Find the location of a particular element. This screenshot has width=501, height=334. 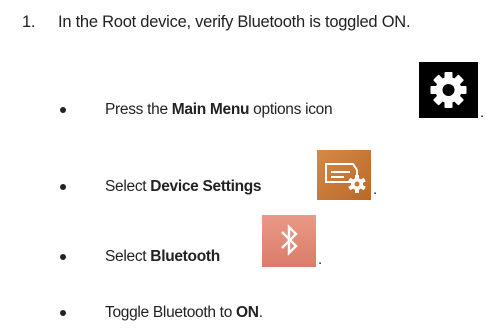

bullet-prefix: Toggle Bluetooth to is located at coordinates (171, 312).